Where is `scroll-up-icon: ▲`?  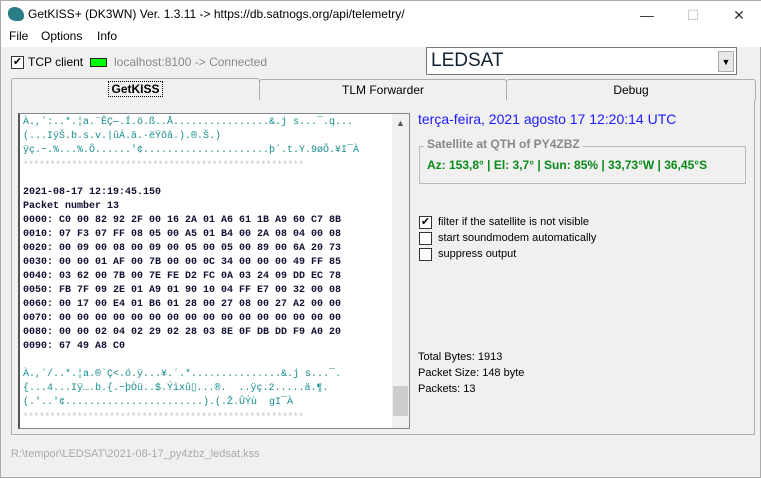 scroll-up-icon: ▲ is located at coordinates (400, 123).